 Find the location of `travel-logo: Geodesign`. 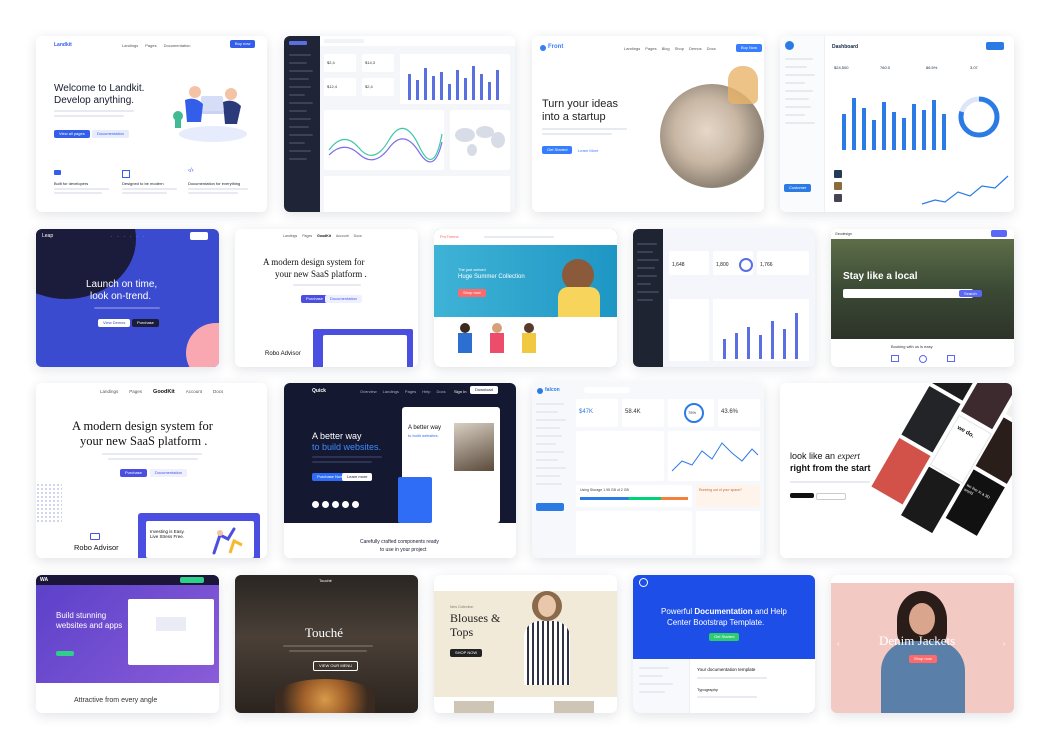

travel-logo: Geodesign is located at coordinates (843, 234).